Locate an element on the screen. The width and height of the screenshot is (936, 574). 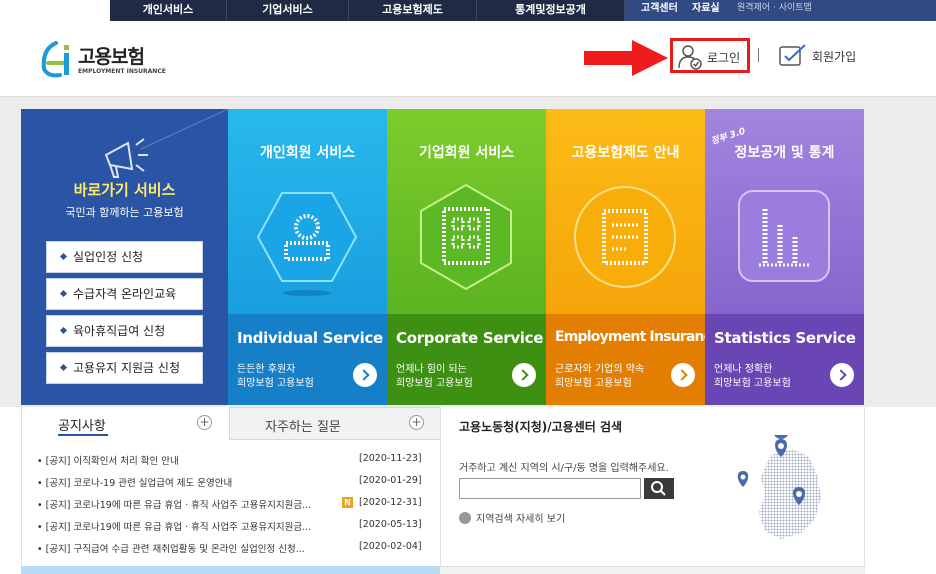
site-header: 고용보험 EMPLOYMENT INSURANCE 로그인 회원가입 is located at coordinates (468, 59).